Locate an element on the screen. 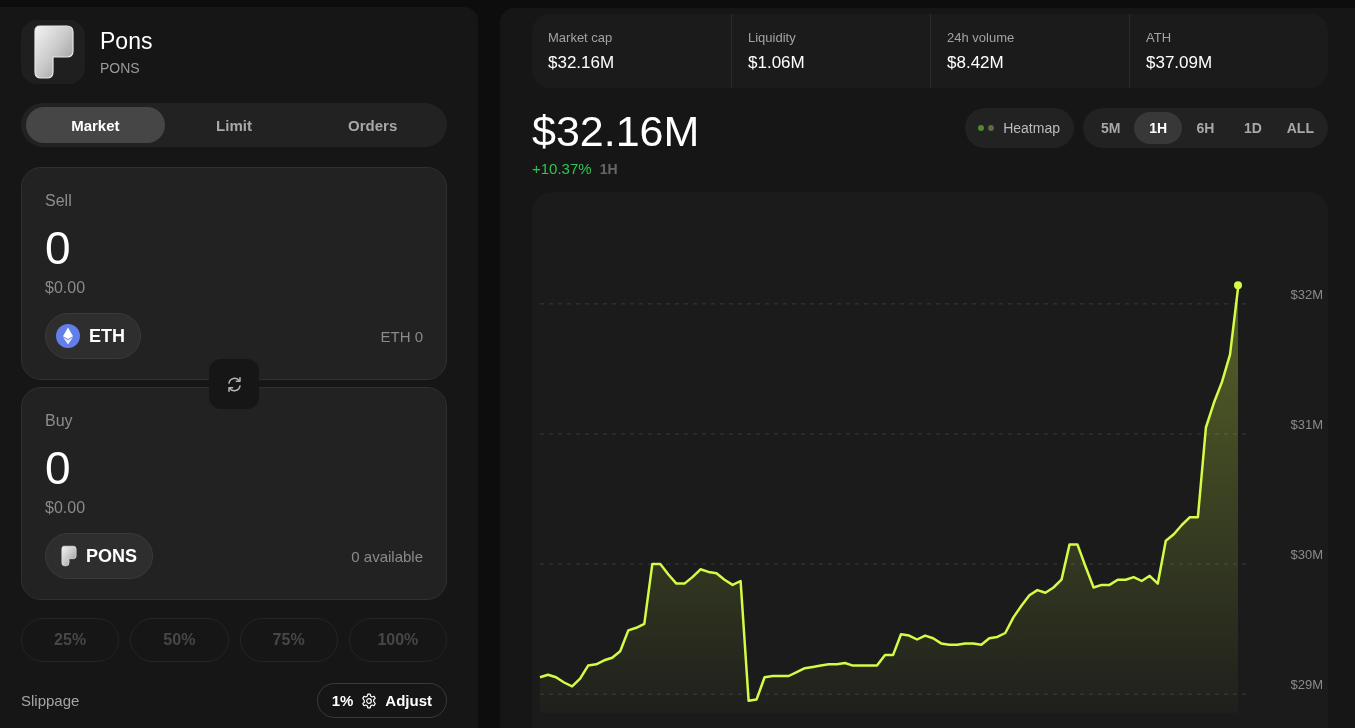 This screenshot has height=728, width=1355. token-symbol: PONS is located at coordinates (120, 68).